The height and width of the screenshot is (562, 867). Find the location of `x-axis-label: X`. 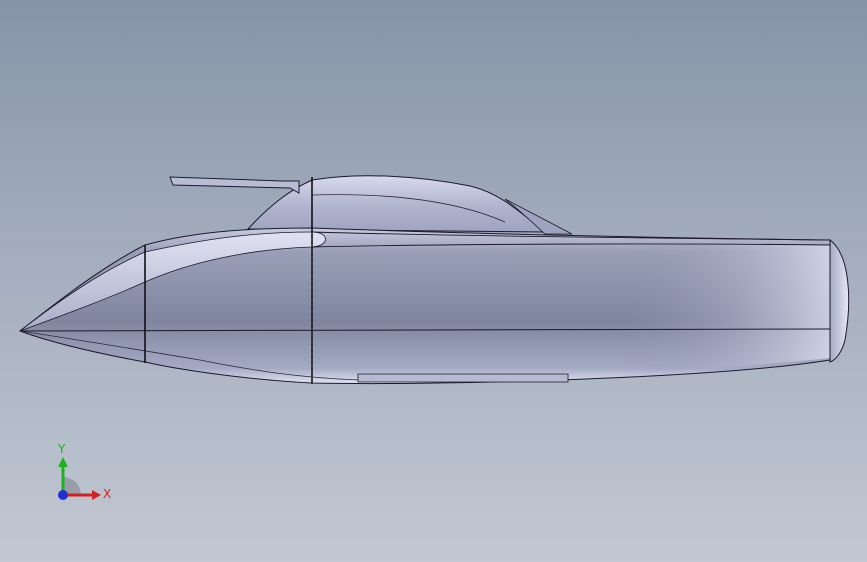

x-axis-label: X is located at coordinates (107, 494).